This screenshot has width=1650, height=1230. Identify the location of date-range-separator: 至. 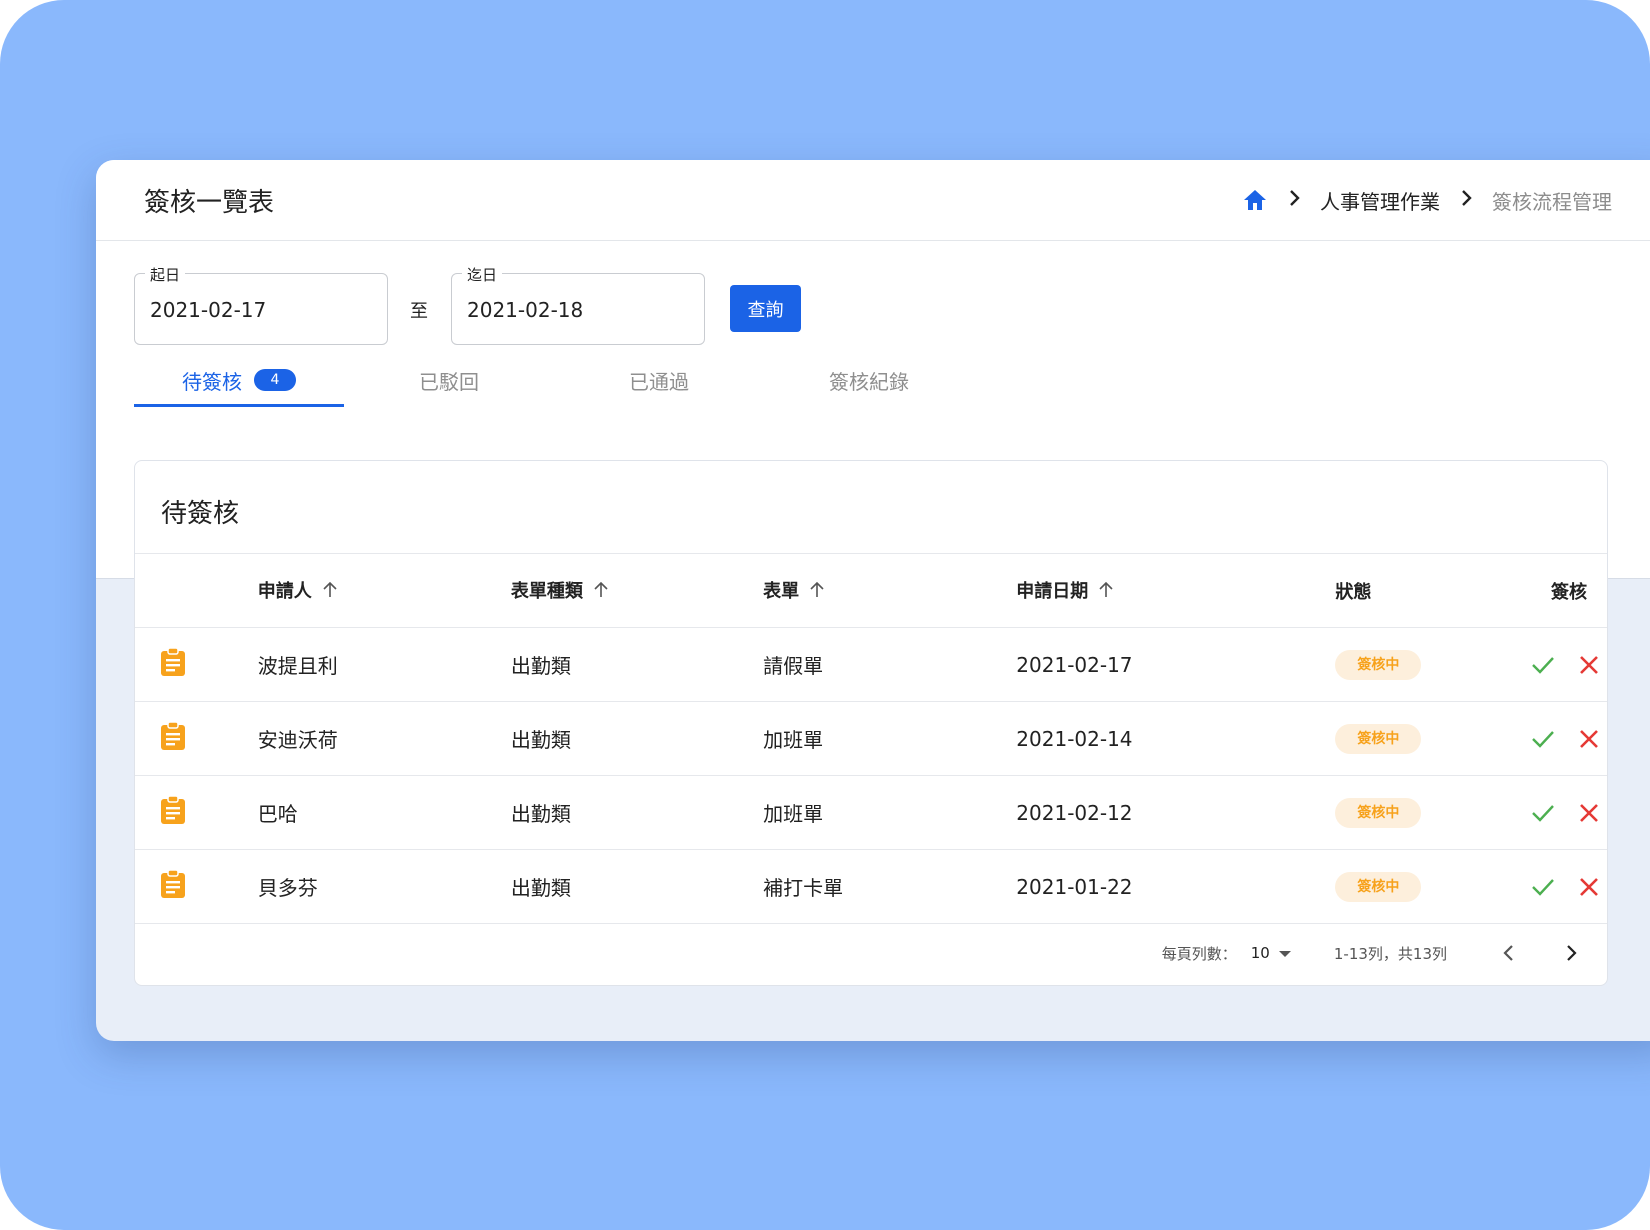
(419, 311).